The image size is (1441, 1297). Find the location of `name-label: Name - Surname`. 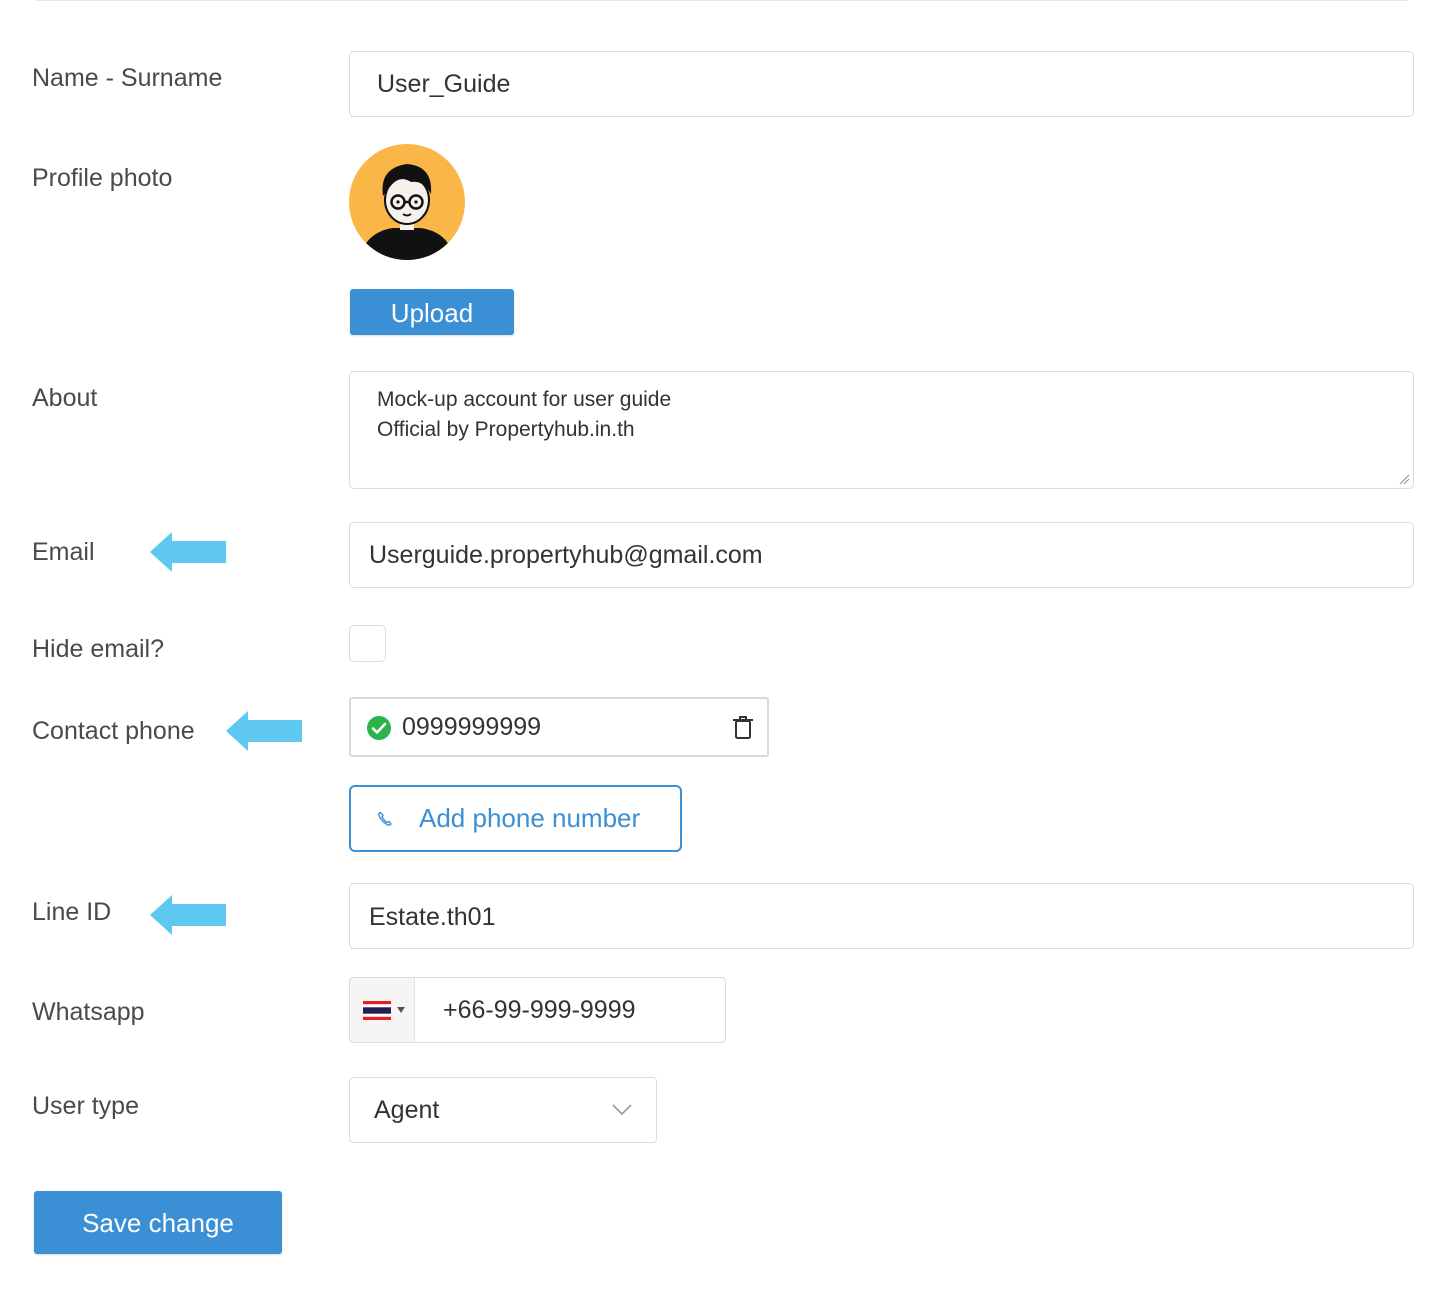

name-label: Name - Surname is located at coordinates (127, 78).